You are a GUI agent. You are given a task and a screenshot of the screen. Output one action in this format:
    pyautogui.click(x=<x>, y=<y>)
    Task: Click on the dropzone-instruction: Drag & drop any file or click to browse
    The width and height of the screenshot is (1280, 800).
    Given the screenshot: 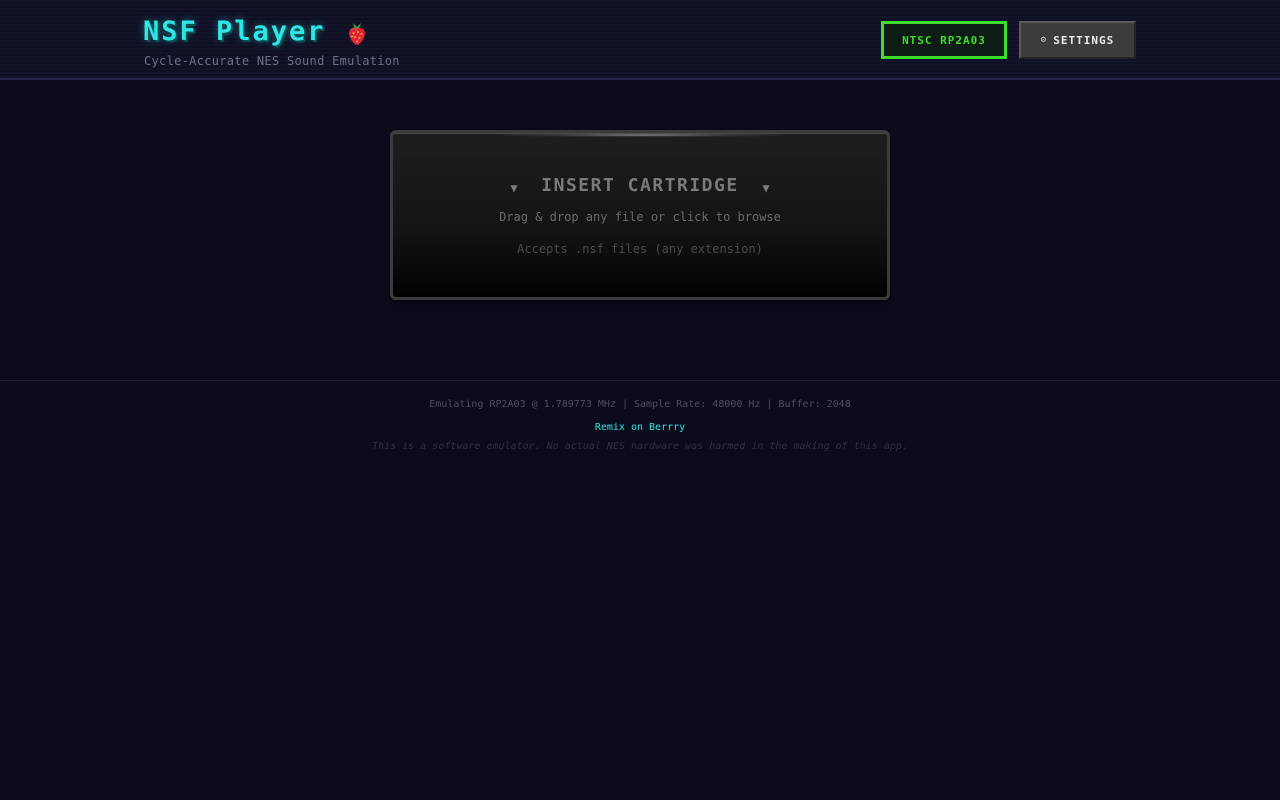 What is the action you would take?
    pyautogui.click(x=640, y=217)
    